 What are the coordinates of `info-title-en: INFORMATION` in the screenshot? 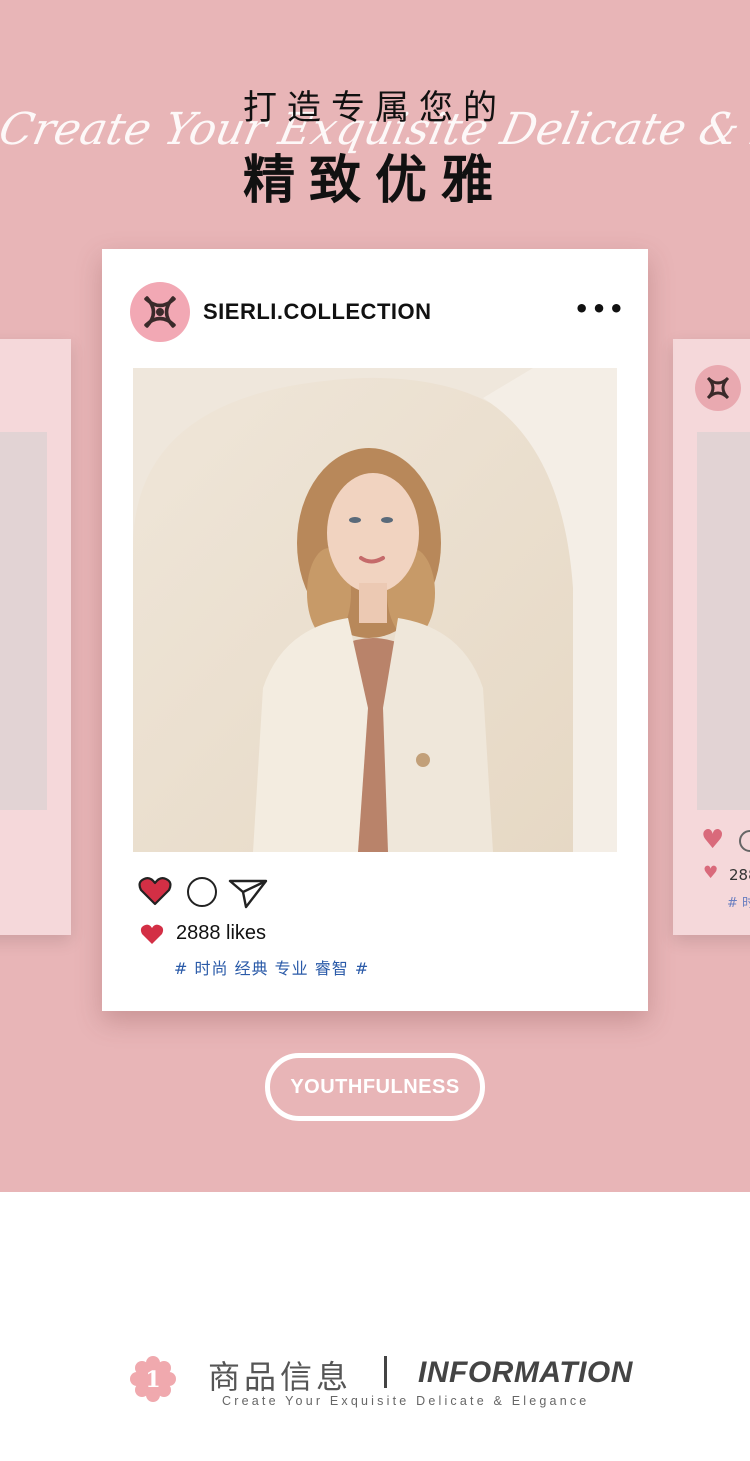 It's located at (525, 1372).